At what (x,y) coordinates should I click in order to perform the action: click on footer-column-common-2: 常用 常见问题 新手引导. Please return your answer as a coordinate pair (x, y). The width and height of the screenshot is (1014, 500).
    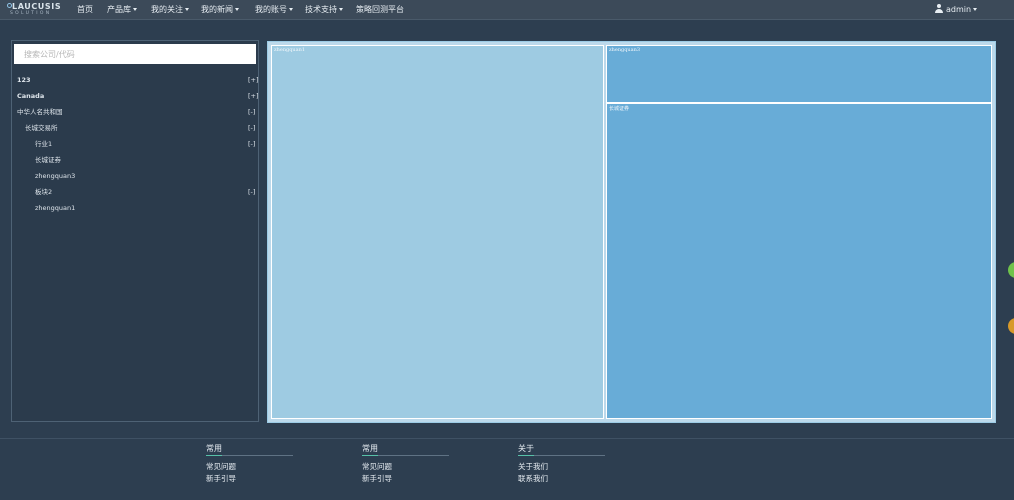
    Looking at the image, I should click on (405, 464).